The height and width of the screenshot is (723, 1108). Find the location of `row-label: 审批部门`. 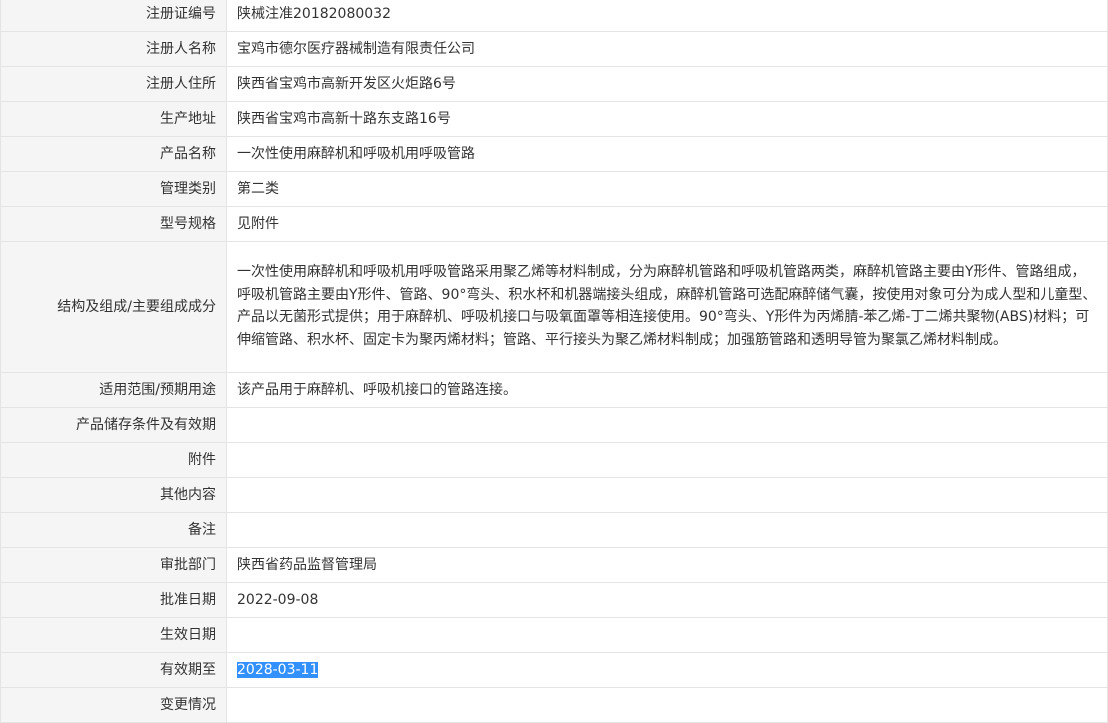

row-label: 审批部门 is located at coordinates (113, 565).